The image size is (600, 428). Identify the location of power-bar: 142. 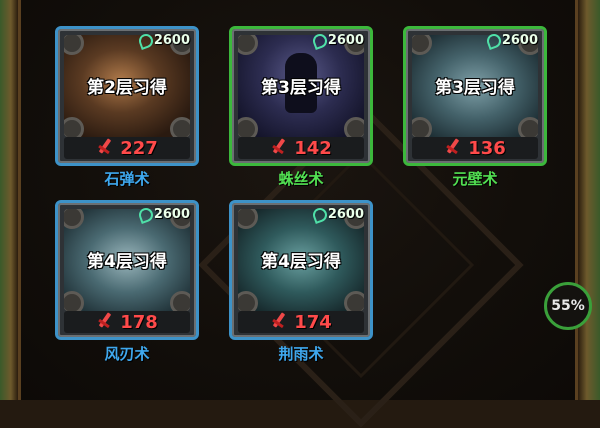
(301, 148).